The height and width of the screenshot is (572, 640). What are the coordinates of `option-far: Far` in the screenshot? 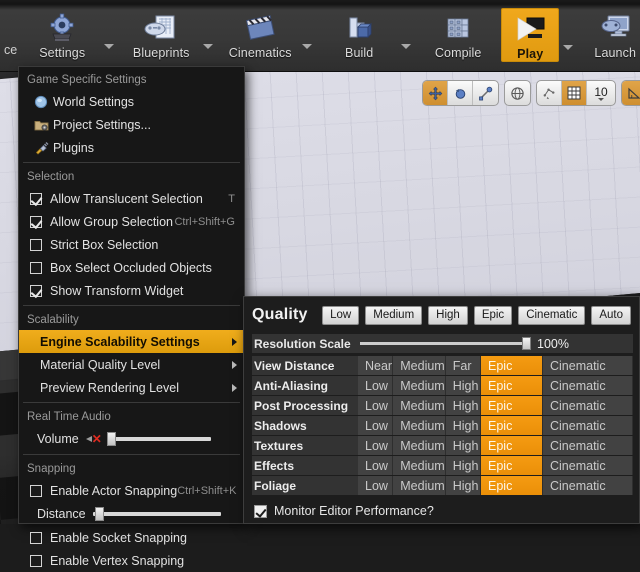 It's located at (463, 365).